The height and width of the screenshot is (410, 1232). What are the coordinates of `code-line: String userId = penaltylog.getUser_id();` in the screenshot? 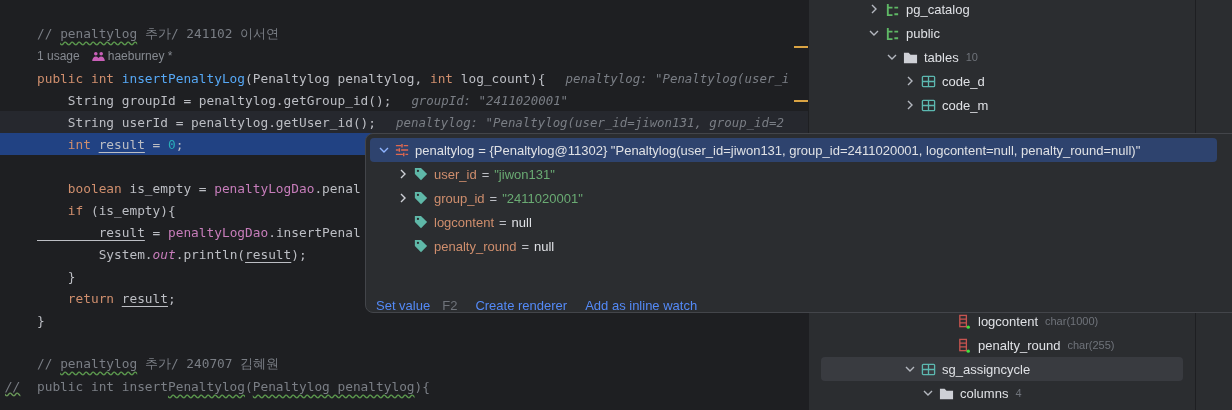 It's located at (221, 122).